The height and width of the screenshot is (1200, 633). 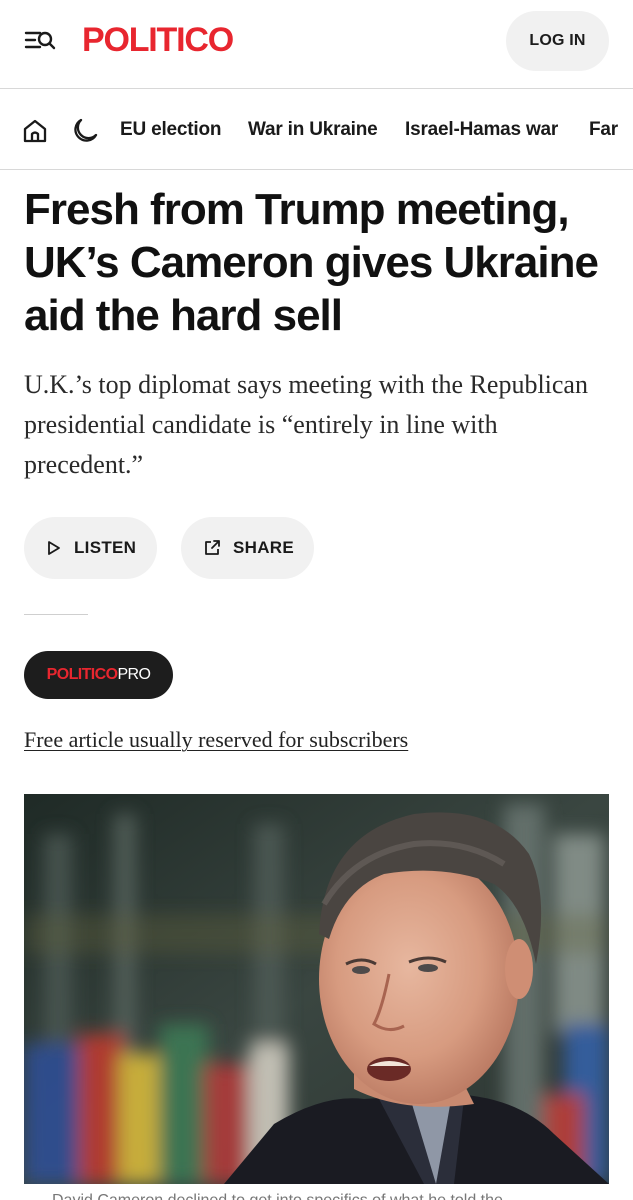 What do you see at coordinates (82, 674) in the screenshot?
I see `pro-badge-politico: POLITICO` at bounding box center [82, 674].